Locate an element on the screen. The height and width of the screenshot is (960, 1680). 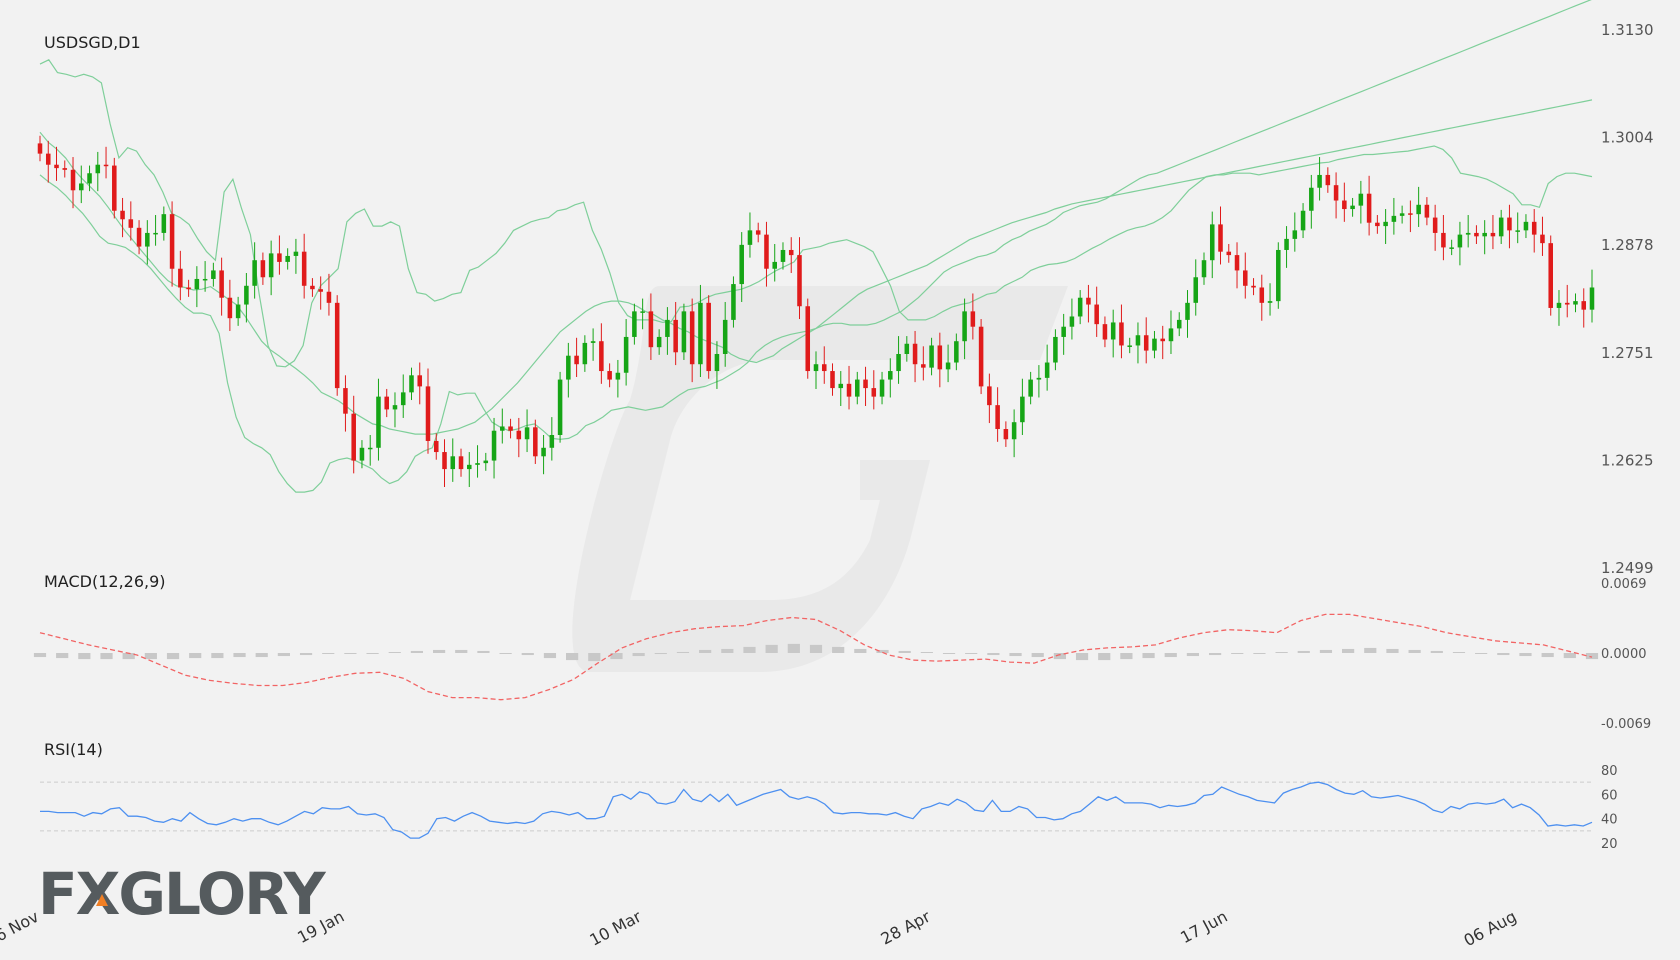
rsi-polyline is located at coordinates (816, 810).